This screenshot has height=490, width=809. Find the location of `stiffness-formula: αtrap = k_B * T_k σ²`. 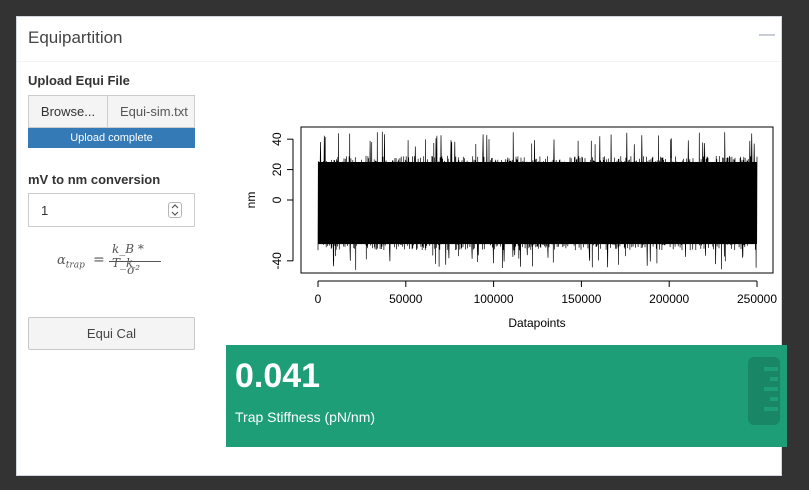

stiffness-formula: αtrap = k_B * T_k σ² is located at coordinates (112, 260).